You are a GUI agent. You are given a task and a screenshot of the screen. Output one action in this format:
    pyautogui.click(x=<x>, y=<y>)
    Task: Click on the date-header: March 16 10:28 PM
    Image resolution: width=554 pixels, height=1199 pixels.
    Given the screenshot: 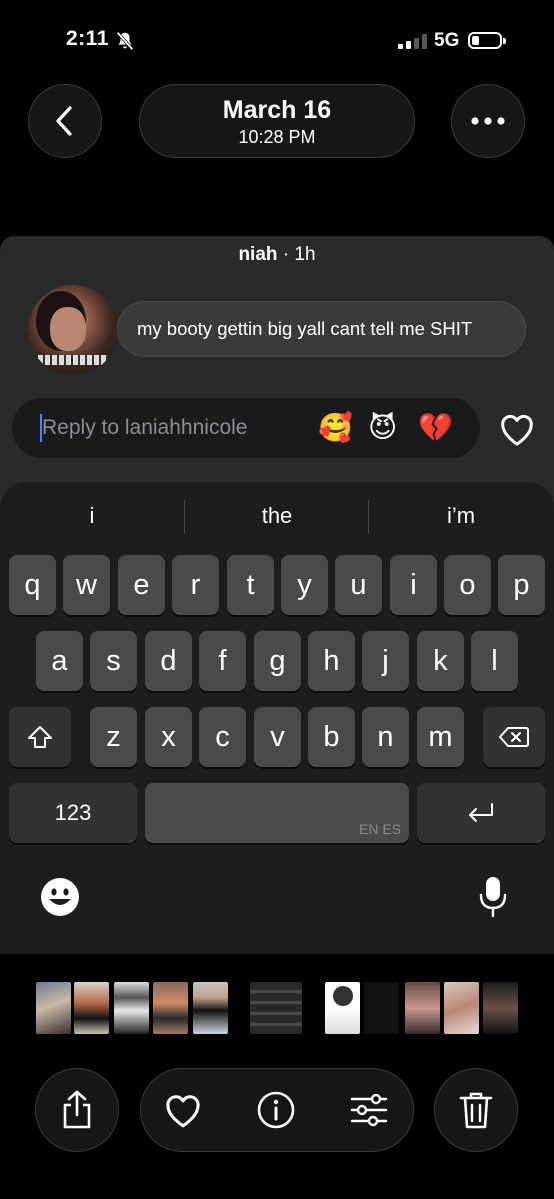 What is the action you would take?
    pyautogui.click(x=277, y=121)
    